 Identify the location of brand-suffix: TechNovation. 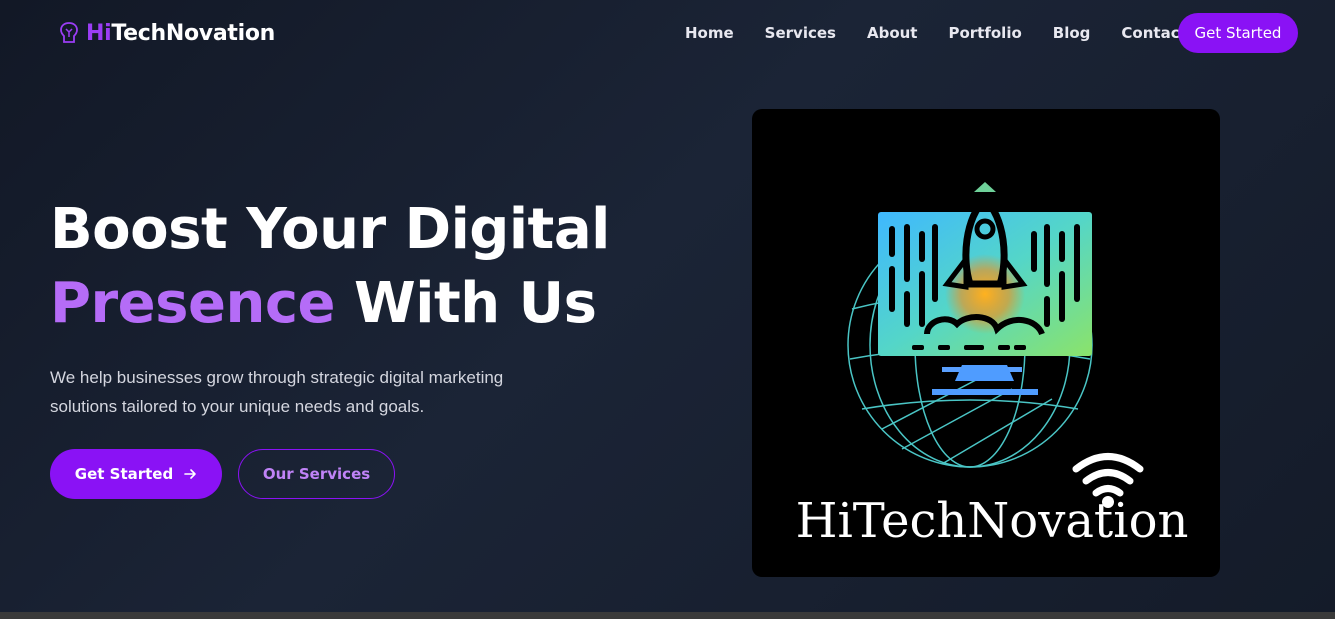
(193, 33).